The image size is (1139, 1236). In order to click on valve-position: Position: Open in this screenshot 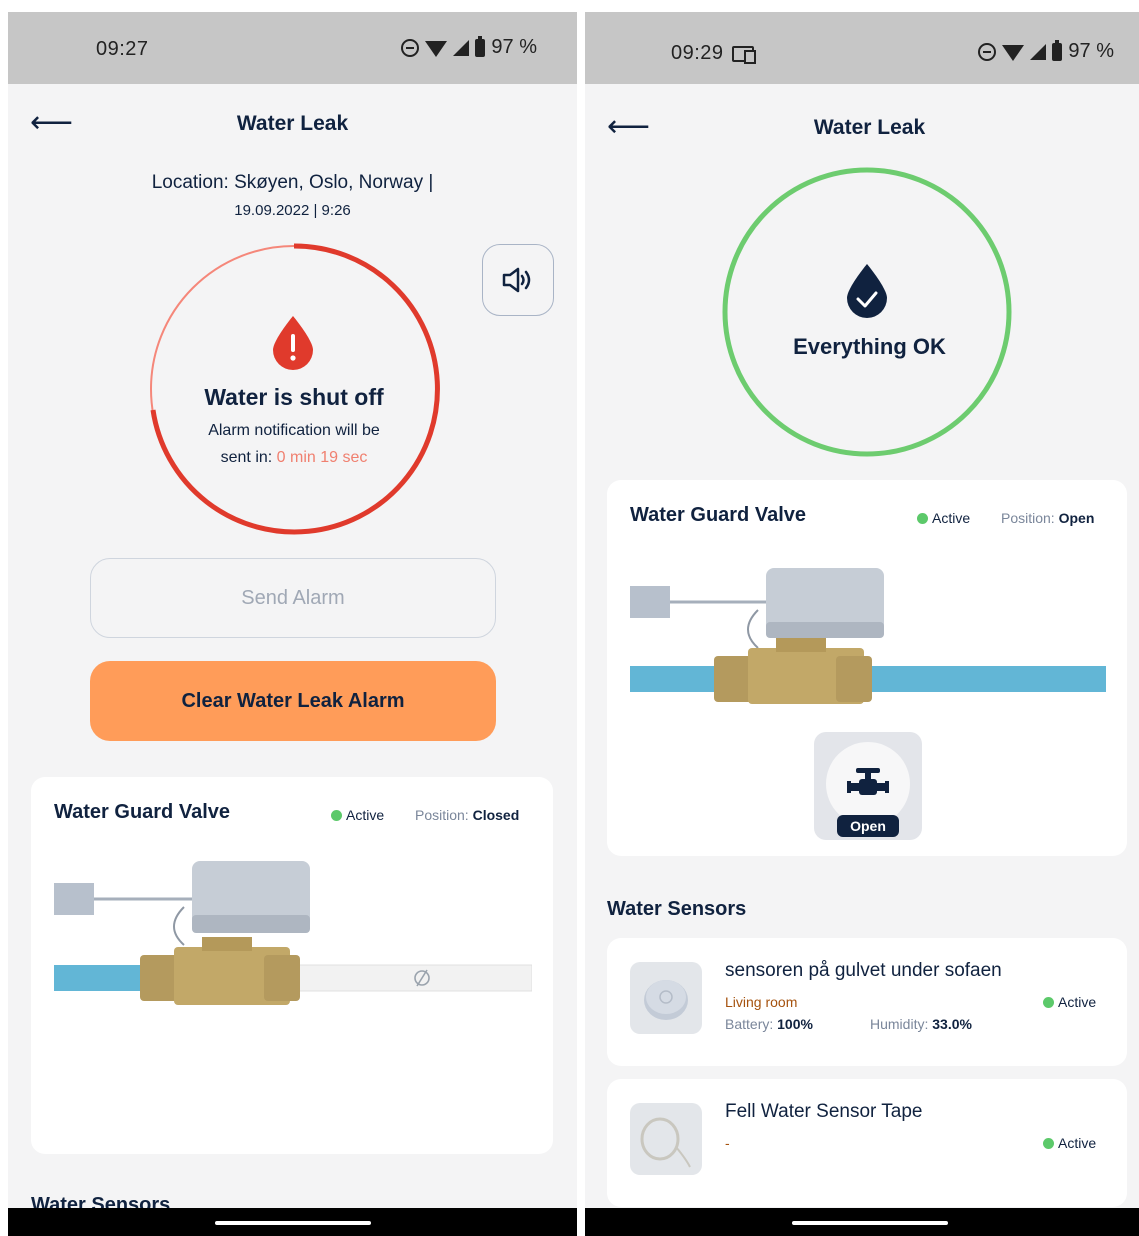, I will do `click(1047, 518)`.